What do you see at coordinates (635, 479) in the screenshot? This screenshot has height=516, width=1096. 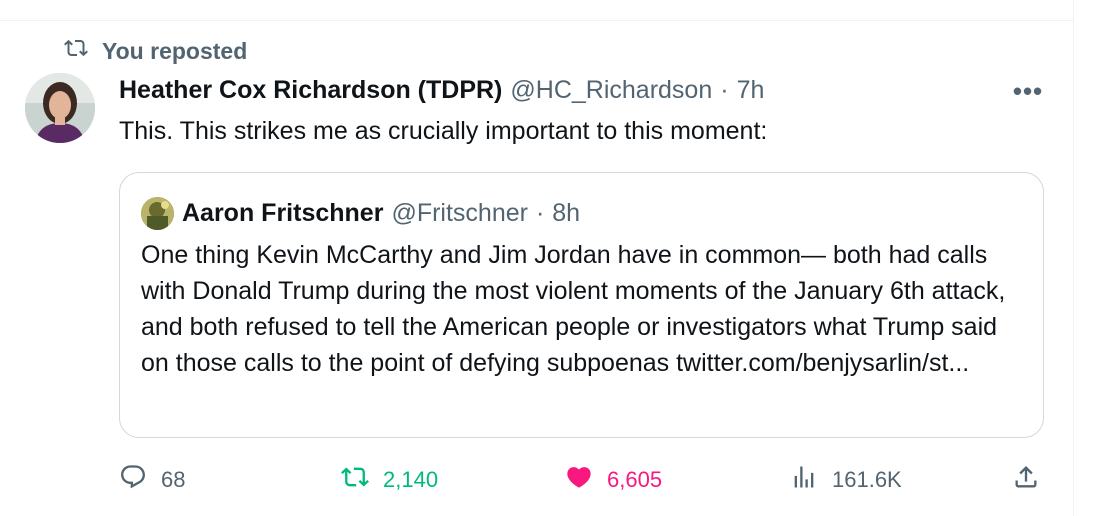 I see `like-count: 6,605` at bounding box center [635, 479].